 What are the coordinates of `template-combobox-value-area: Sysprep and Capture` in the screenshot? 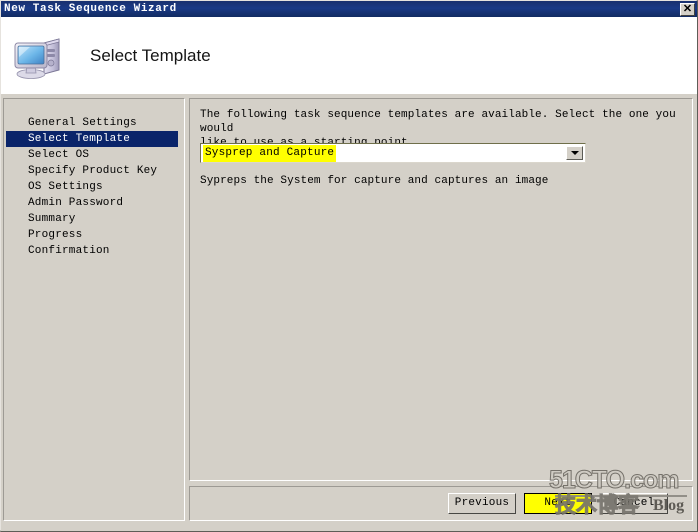 It's located at (383, 153).